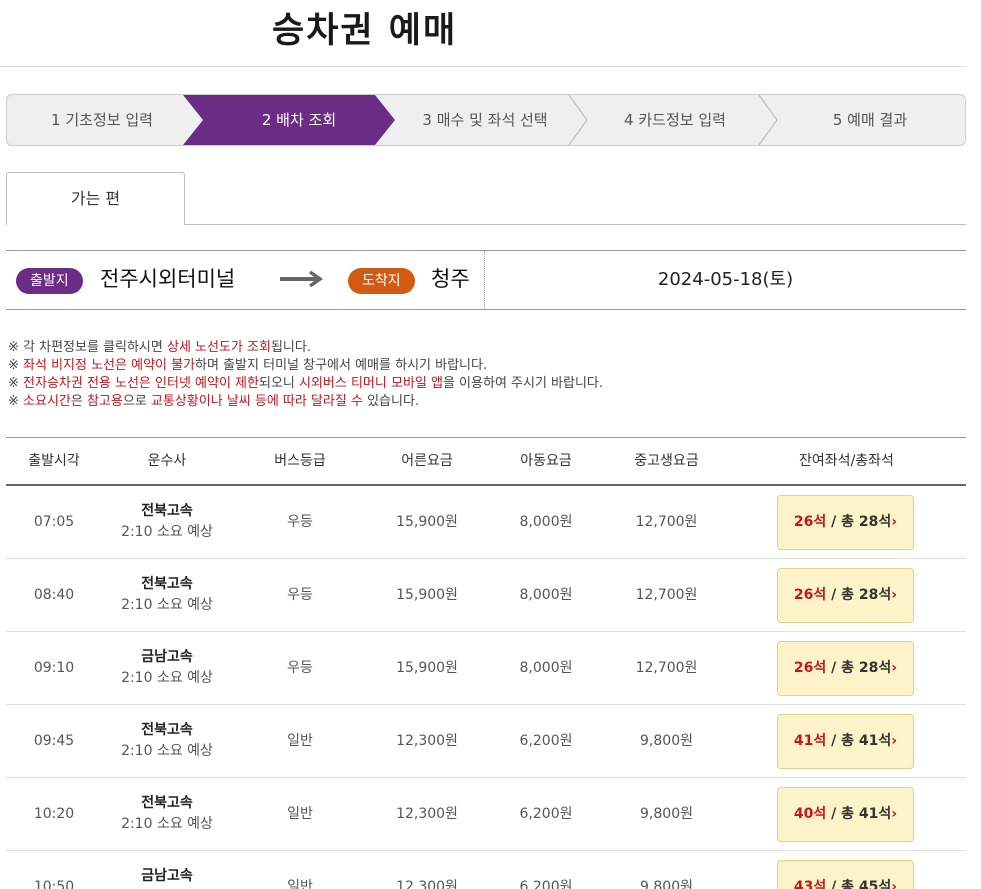  Describe the element at coordinates (365, 31) in the screenshot. I see `page-title: 승차권 예매` at that location.